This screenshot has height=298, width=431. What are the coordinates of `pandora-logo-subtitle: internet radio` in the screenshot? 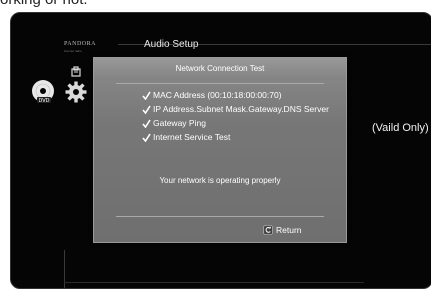 It's located at (73, 51).